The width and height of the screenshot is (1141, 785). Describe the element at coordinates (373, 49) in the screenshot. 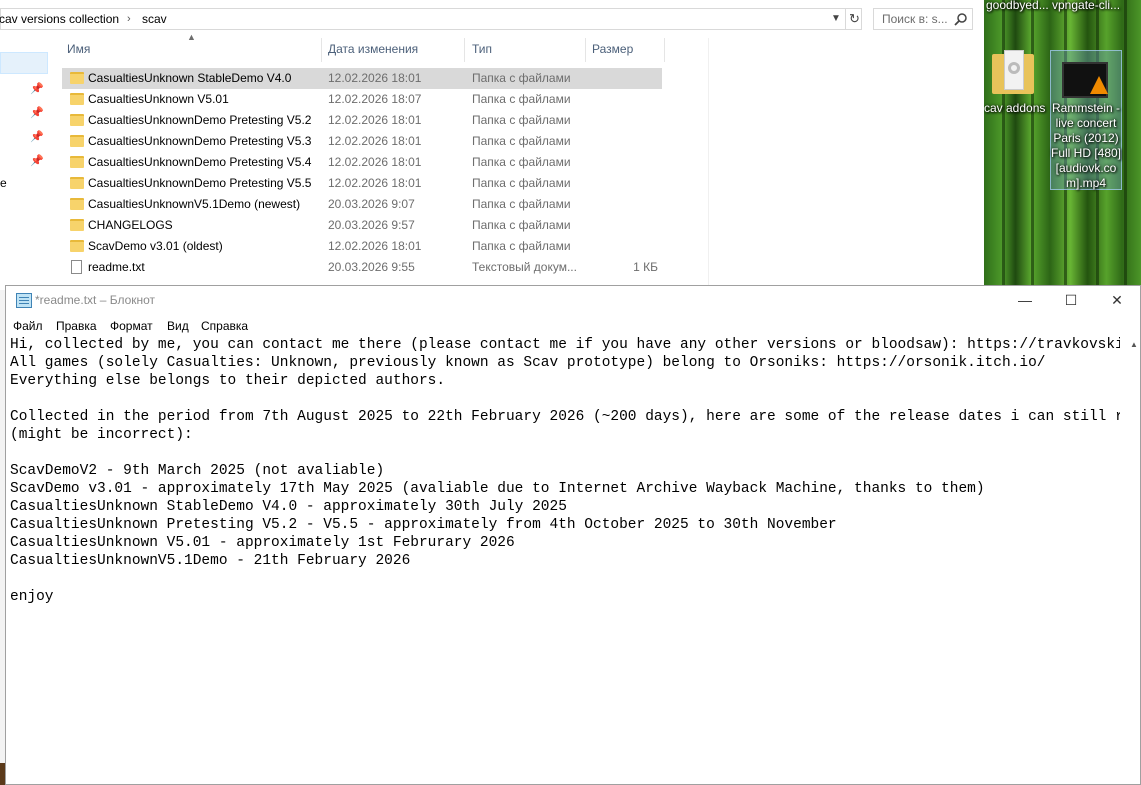

I see `column-header-date: Дата изменения` at that location.